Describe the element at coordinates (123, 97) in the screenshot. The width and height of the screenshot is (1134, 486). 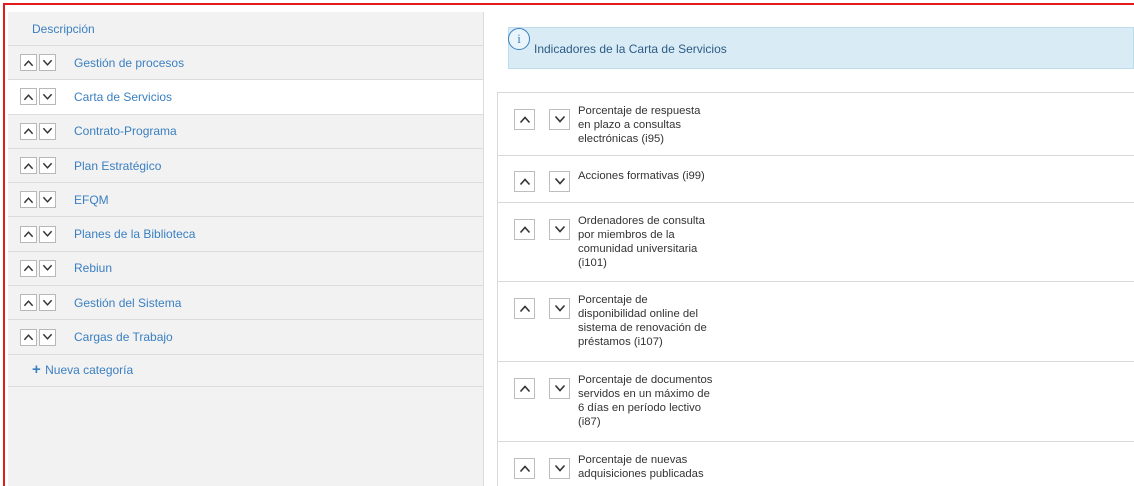
I see `category-label: Carta de Servicios` at that location.